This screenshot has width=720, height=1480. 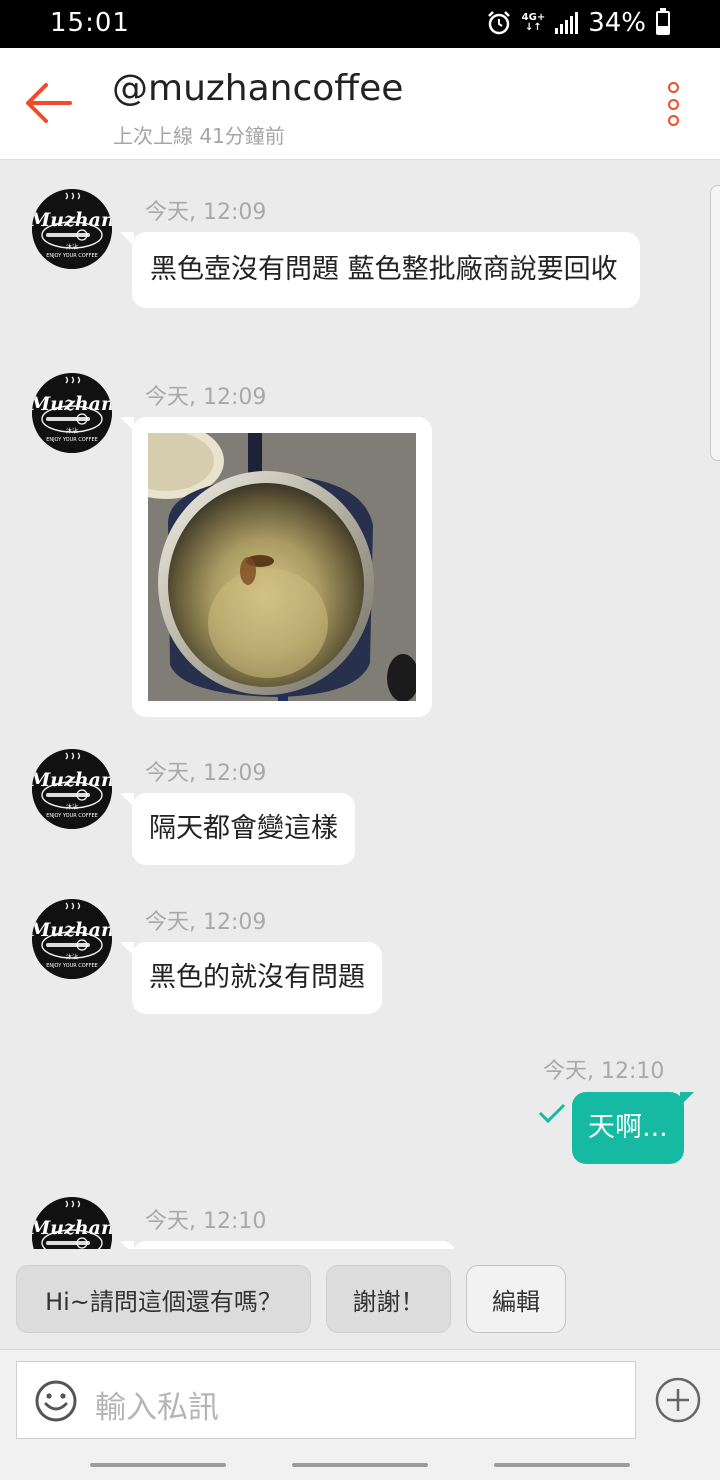 I want to click on muzhan-logo: Muzhan沐沾ENJOY YOUR COFFEE, so click(x=72, y=1223).